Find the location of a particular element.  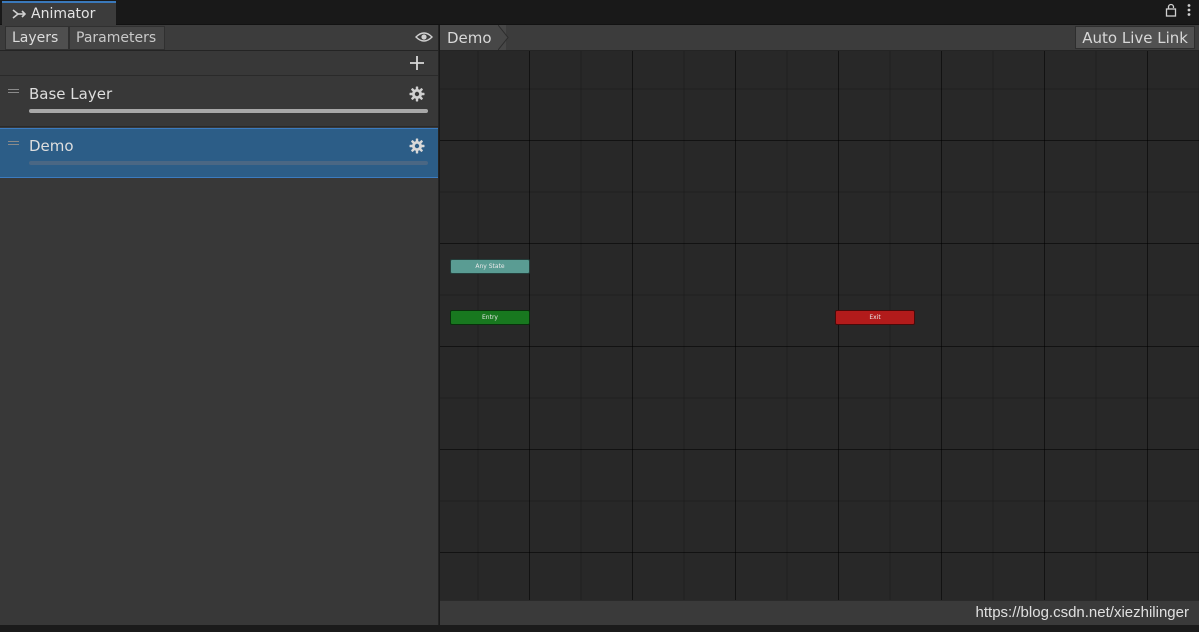

breadcrumb-separator-icon is located at coordinates (503, 37).